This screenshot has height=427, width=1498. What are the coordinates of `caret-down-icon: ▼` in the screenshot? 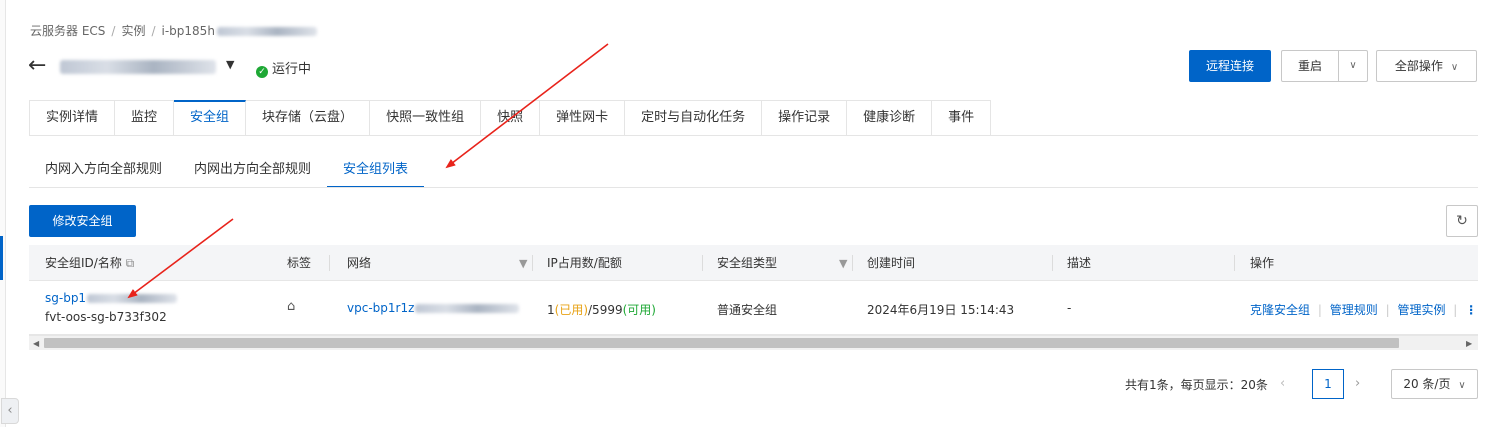 It's located at (230, 64).